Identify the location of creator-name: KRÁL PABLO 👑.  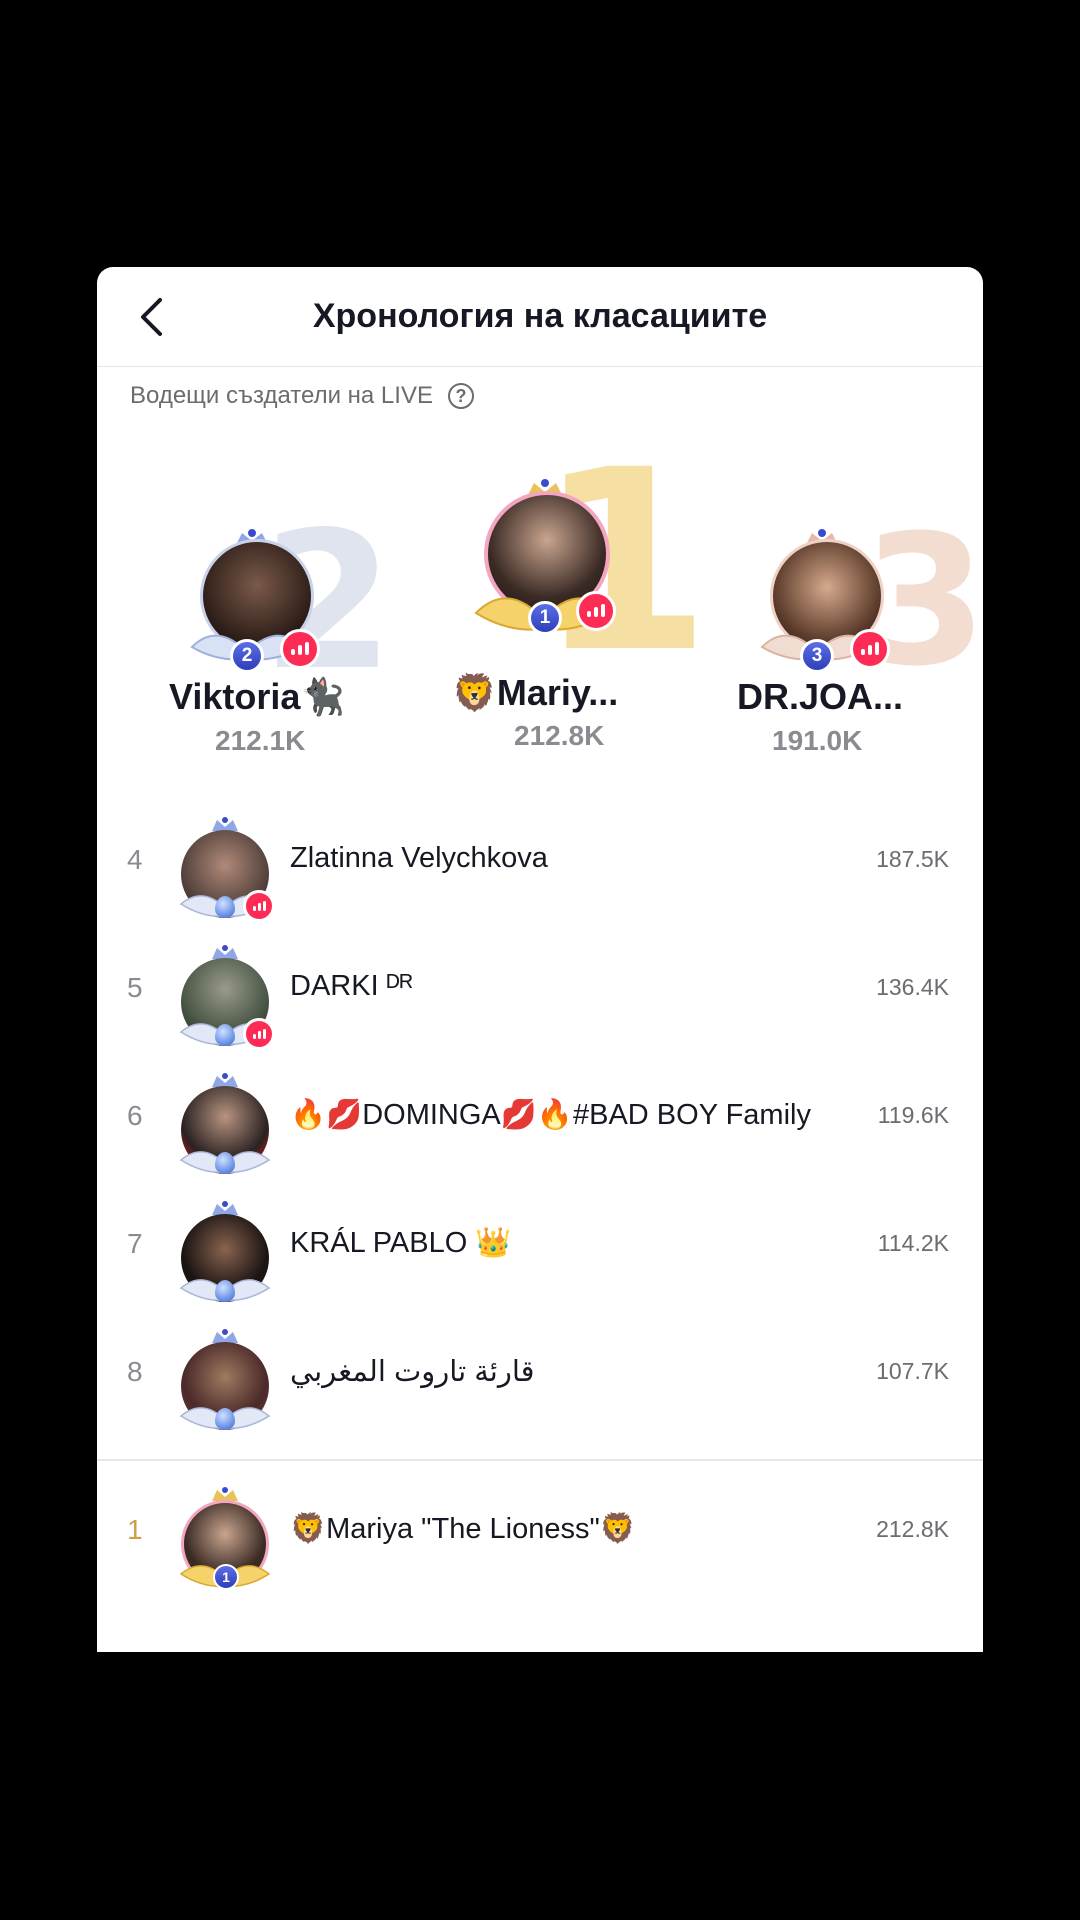
(401, 1243).